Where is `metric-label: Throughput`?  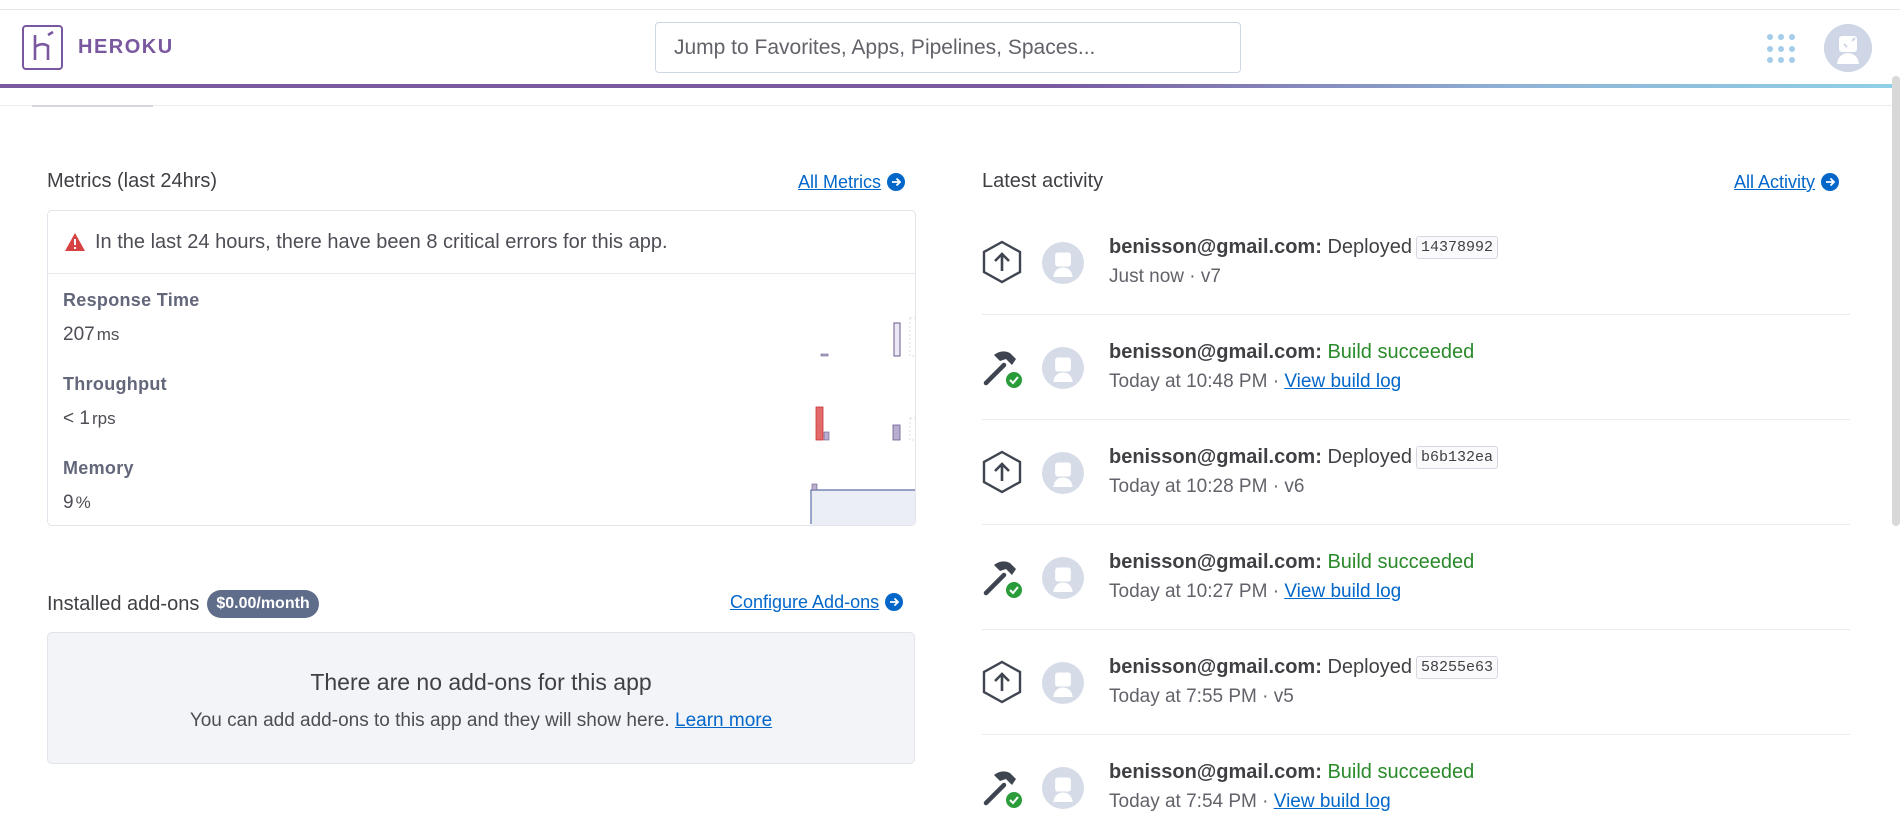 metric-label: Throughput is located at coordinates (115, 384).